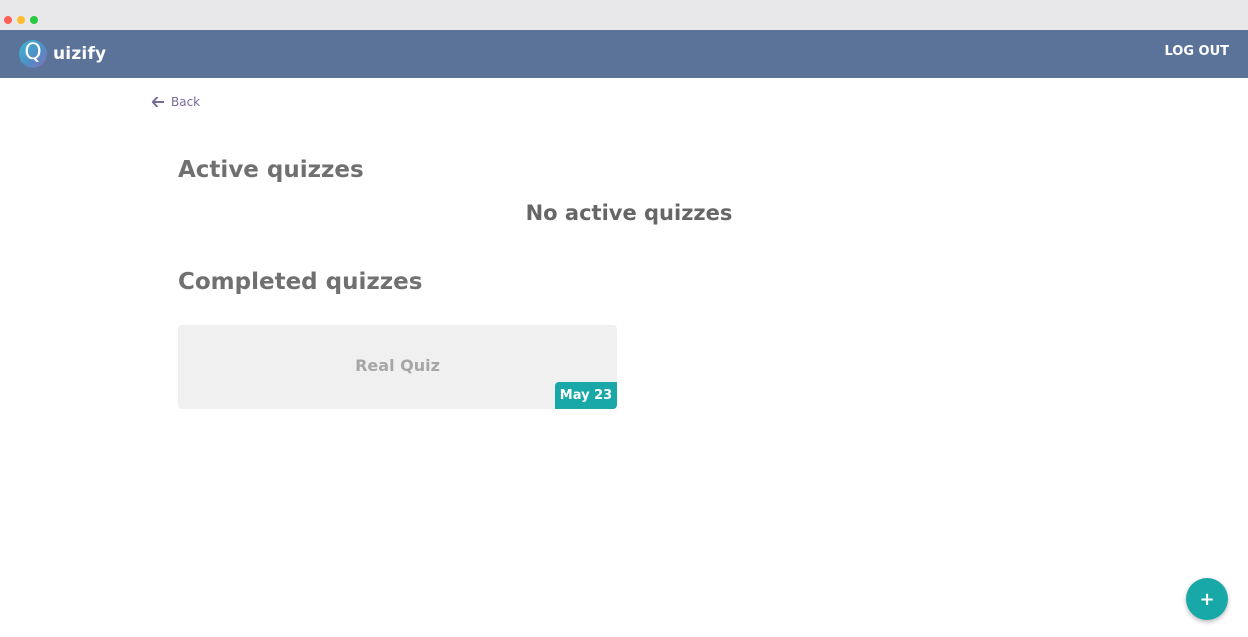 Image resolution: width=1248 pixels, height=637 pixels. I want to click on brand-letter: Q, so click(33, 52).